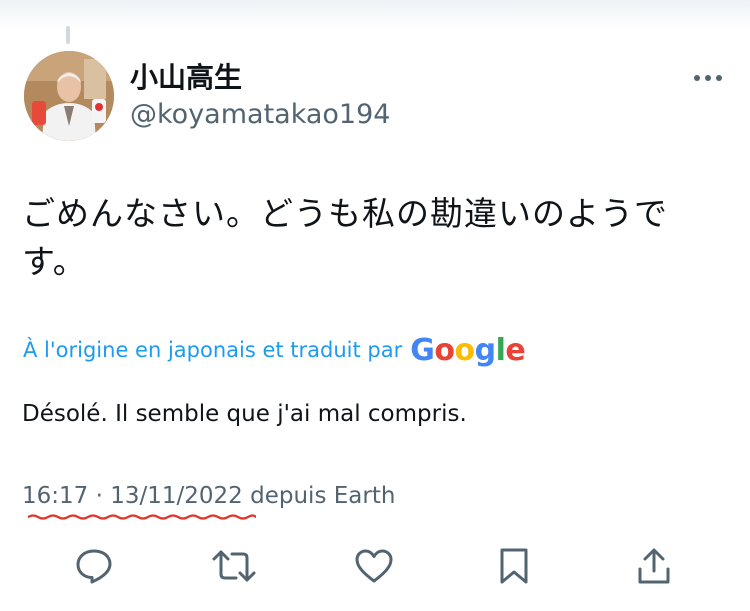 Image resolution: width=750 pixels, height=611 pixels. I want to click on retweet-icon, so click(234, 566).